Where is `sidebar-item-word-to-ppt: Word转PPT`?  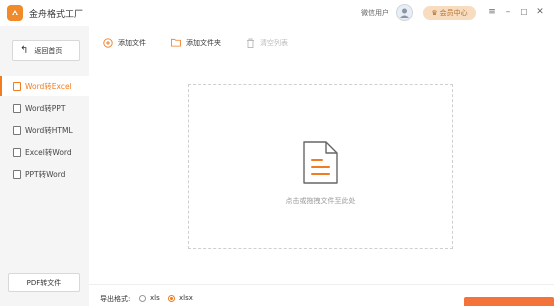
sidebar-item-word-to-ppt: Word转PPT is located at coordinates (44, 108).